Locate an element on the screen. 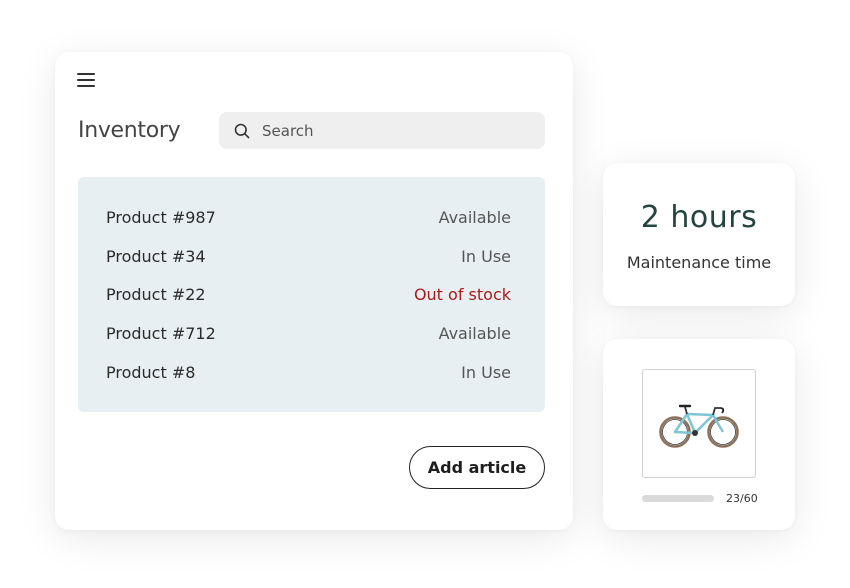 Image resolution: width=850 pixels, height=588 pixels. list-item: Product #22 Out of stock is located at coordinates (311, 295).